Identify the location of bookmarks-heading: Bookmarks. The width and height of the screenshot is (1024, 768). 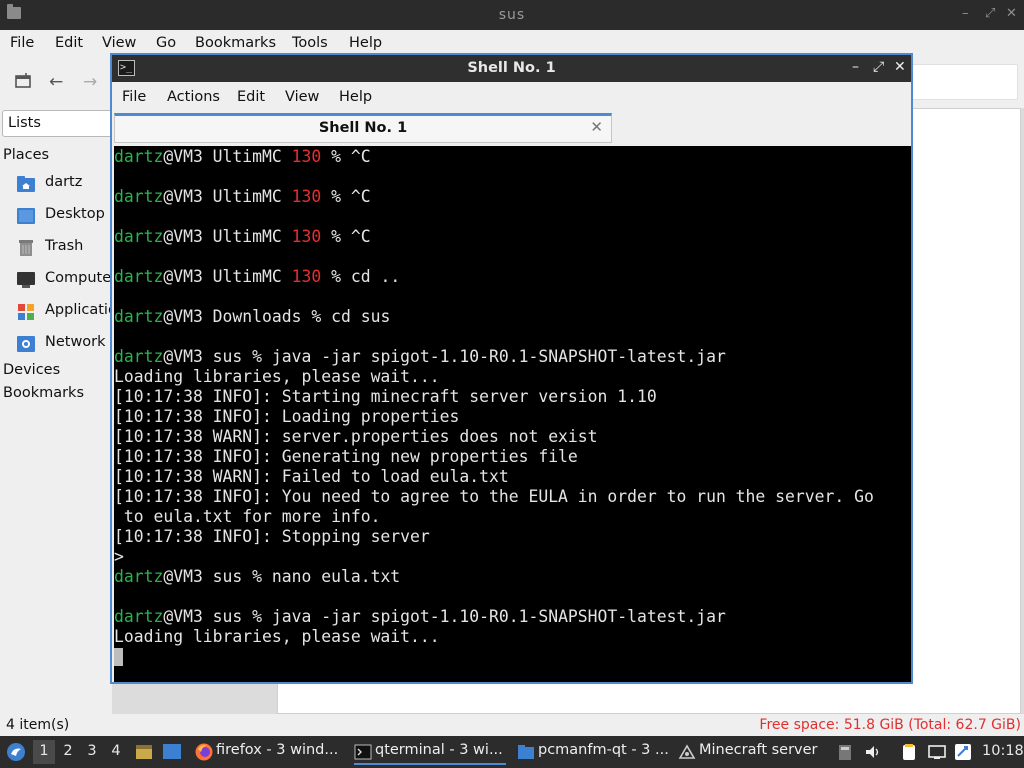
(43, 393).